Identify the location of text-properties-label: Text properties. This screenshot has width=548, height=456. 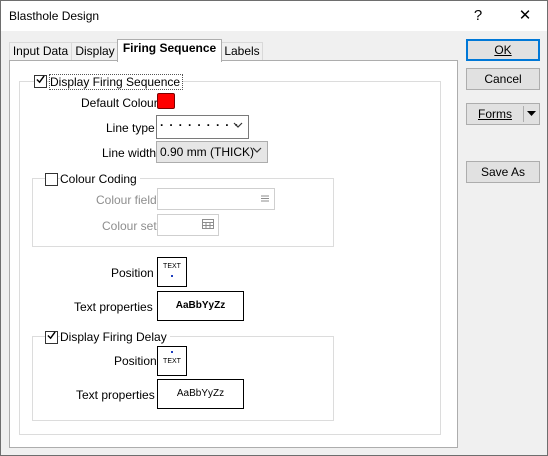
(113, 307).